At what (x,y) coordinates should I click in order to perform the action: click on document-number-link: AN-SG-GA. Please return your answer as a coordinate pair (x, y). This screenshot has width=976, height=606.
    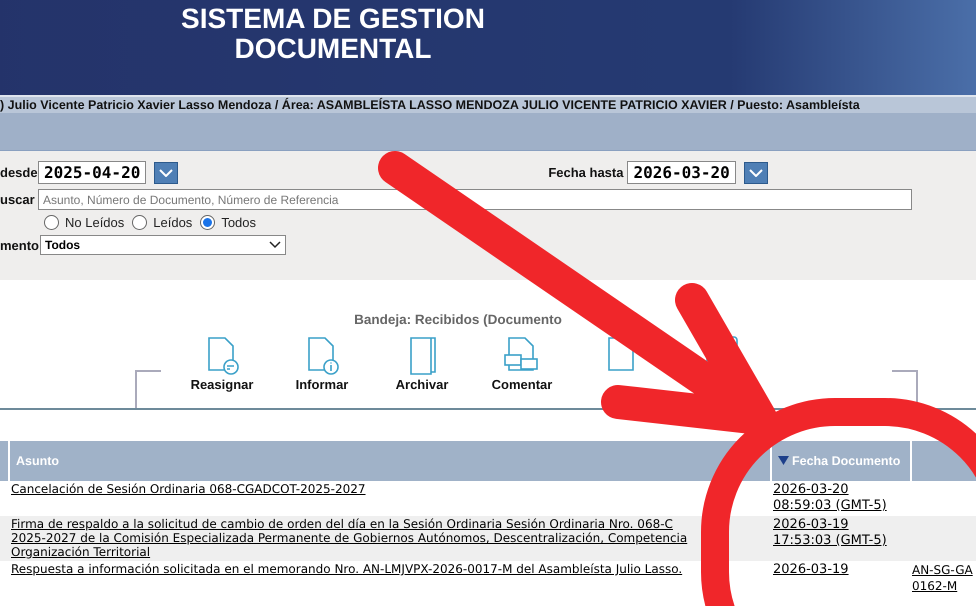
    Looking at the image, I should click on (944, 570).